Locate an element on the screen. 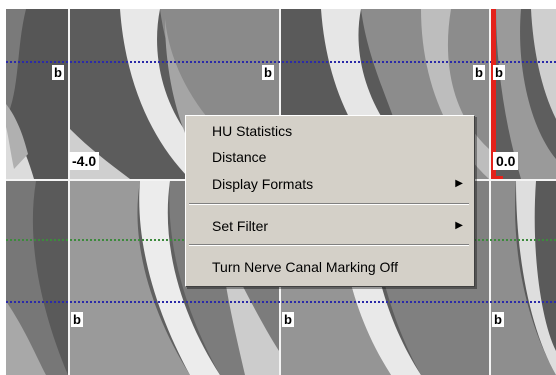  slice-position-label: 0.0 is located at coordinates (506, 161).